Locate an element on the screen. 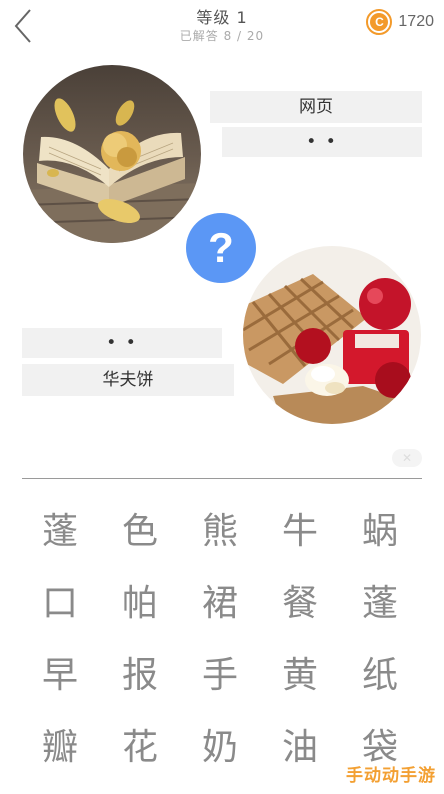  char-key: 黄 is located at coordinates (300, 672).